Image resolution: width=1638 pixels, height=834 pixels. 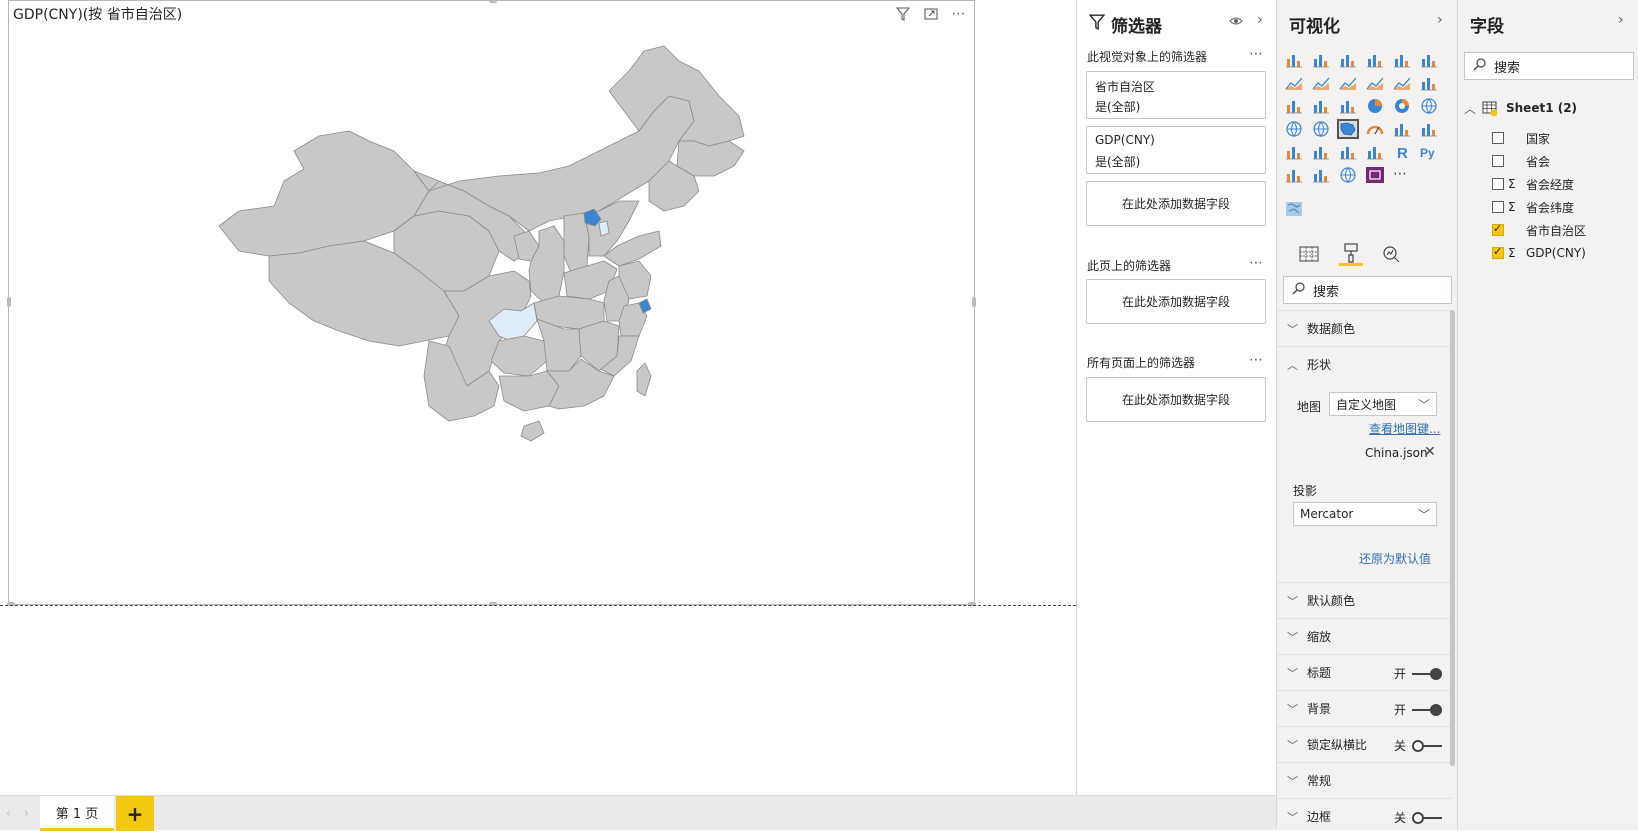 What do you see at coordinates (1176, 95) in the screenshot?
I see `filter-card-province: 省市自治区 是(全部)` at bounding box center [1176, 95].